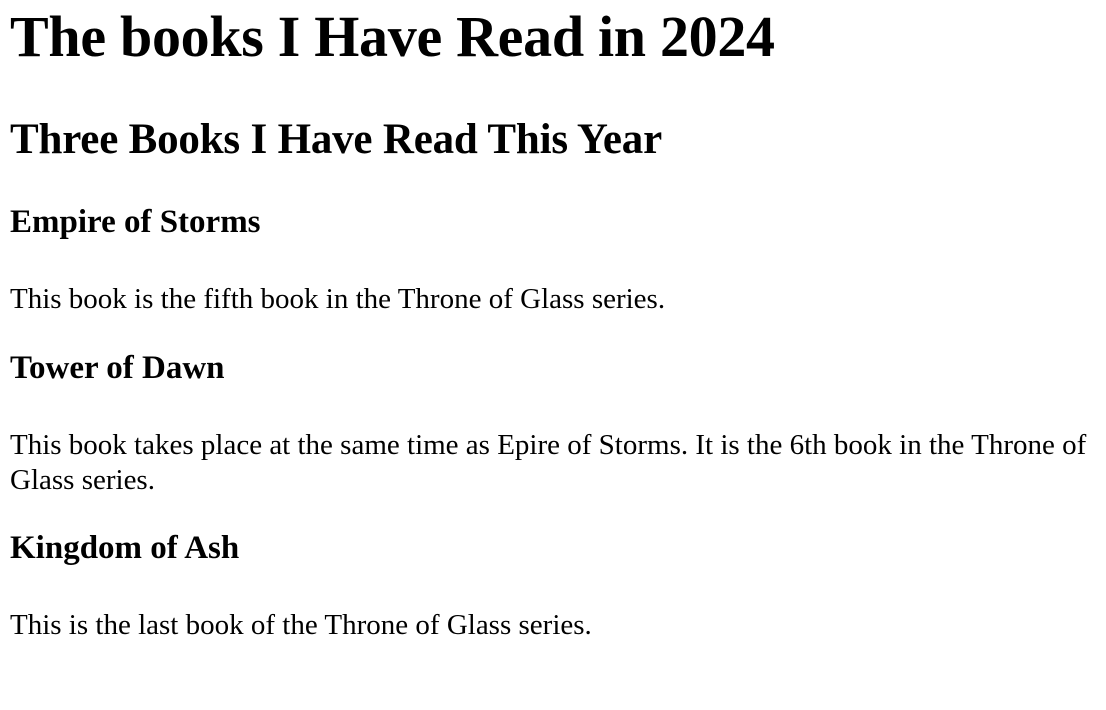 The width and height of the screenshot is (1106, 710). Describe the element at coordinates (336, 139) in the screenshot. I see `page-subtitle: Three Books I Have Read This Year` at that location.